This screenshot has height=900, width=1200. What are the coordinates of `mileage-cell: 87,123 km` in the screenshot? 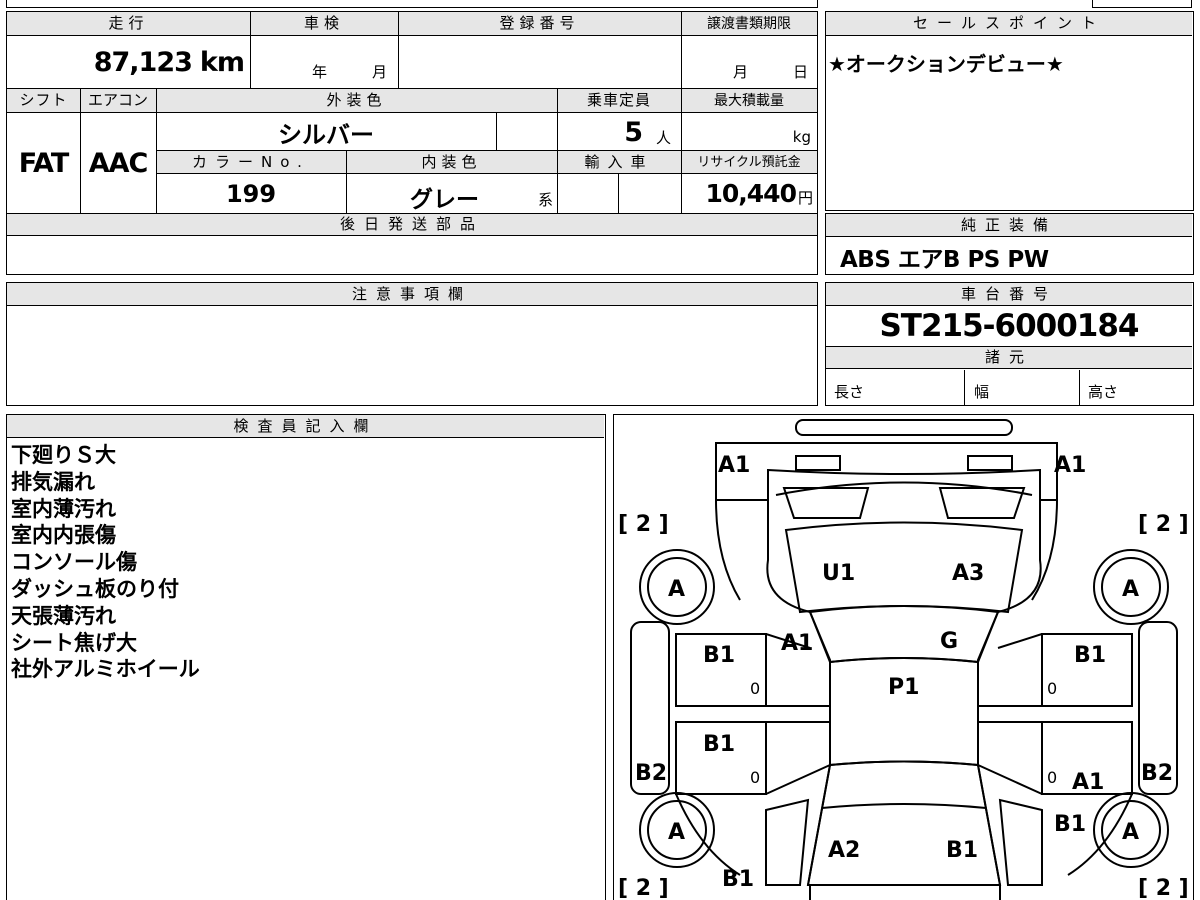 It's located at (128, 62).